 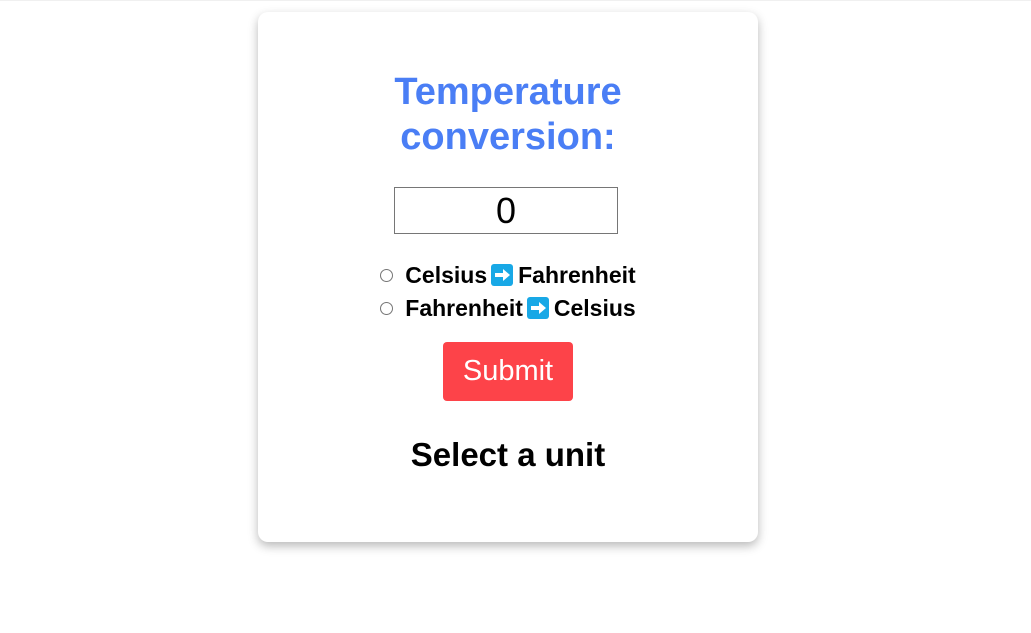 I want to click on radio-fahrenheit-to-celsius, so click(x=387, y=308).